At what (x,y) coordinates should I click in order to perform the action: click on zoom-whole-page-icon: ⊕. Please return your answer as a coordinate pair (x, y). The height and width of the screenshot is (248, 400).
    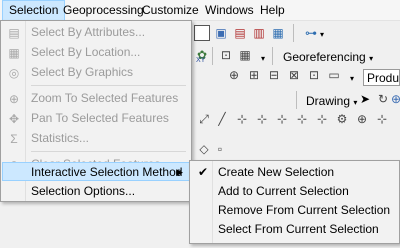
    Looking at the image, I should click on (394, 99).